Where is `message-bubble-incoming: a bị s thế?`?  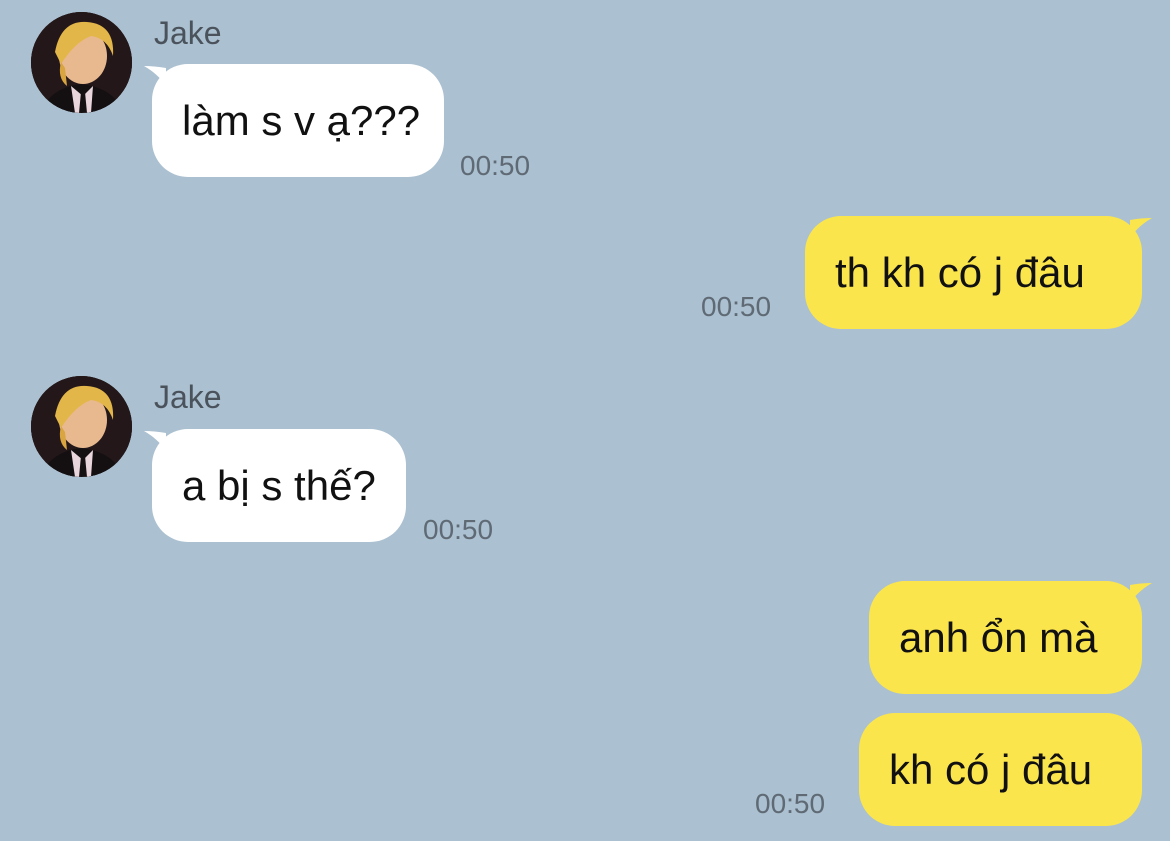 message-bubble-incoming: a bị s thế? is located at coordinates (279, 485).